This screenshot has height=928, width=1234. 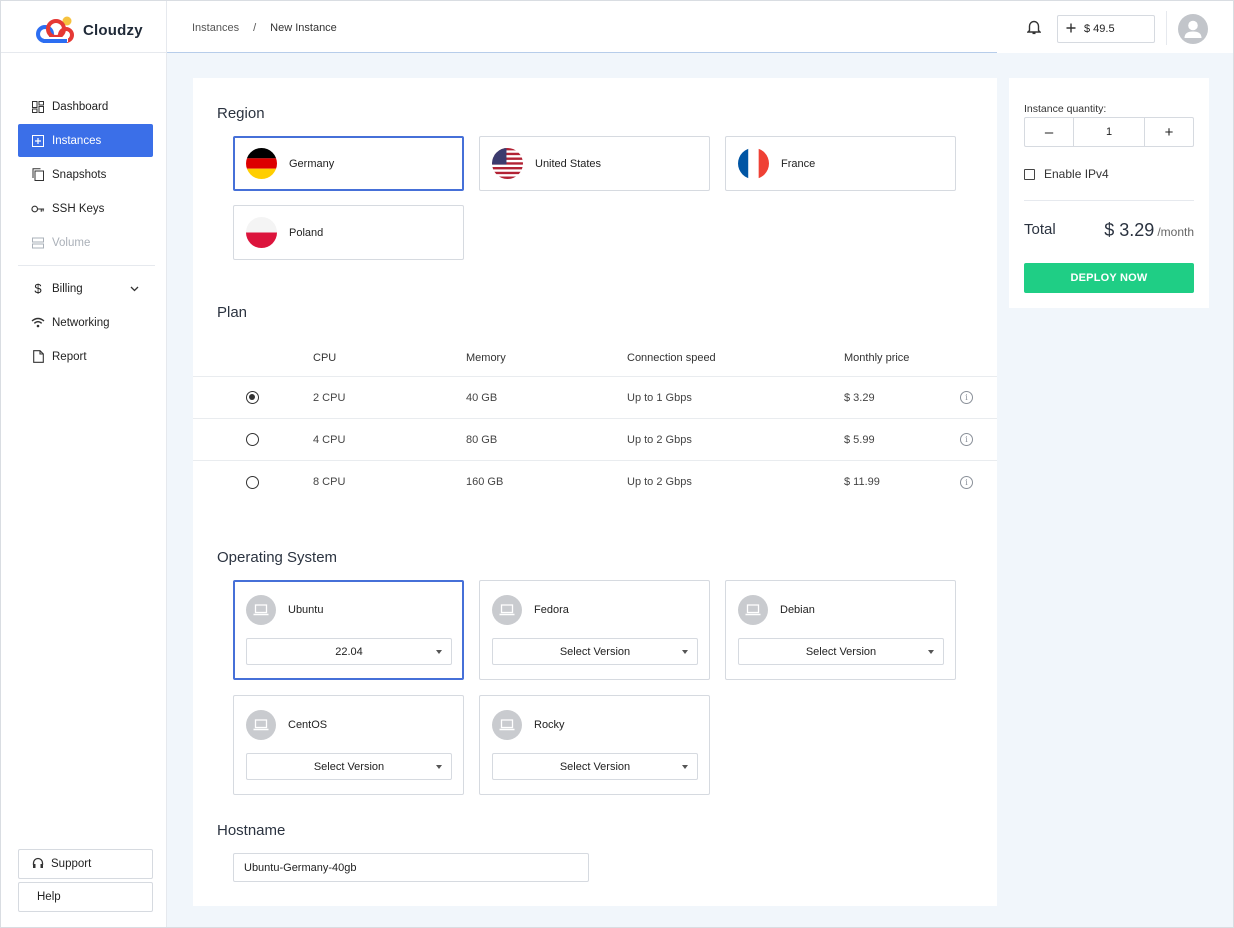 What do you see at coordinates (1099, 29) in the screenshot?
I see `balance-amount: $ 49.5` at bounding box center [1099, 29].